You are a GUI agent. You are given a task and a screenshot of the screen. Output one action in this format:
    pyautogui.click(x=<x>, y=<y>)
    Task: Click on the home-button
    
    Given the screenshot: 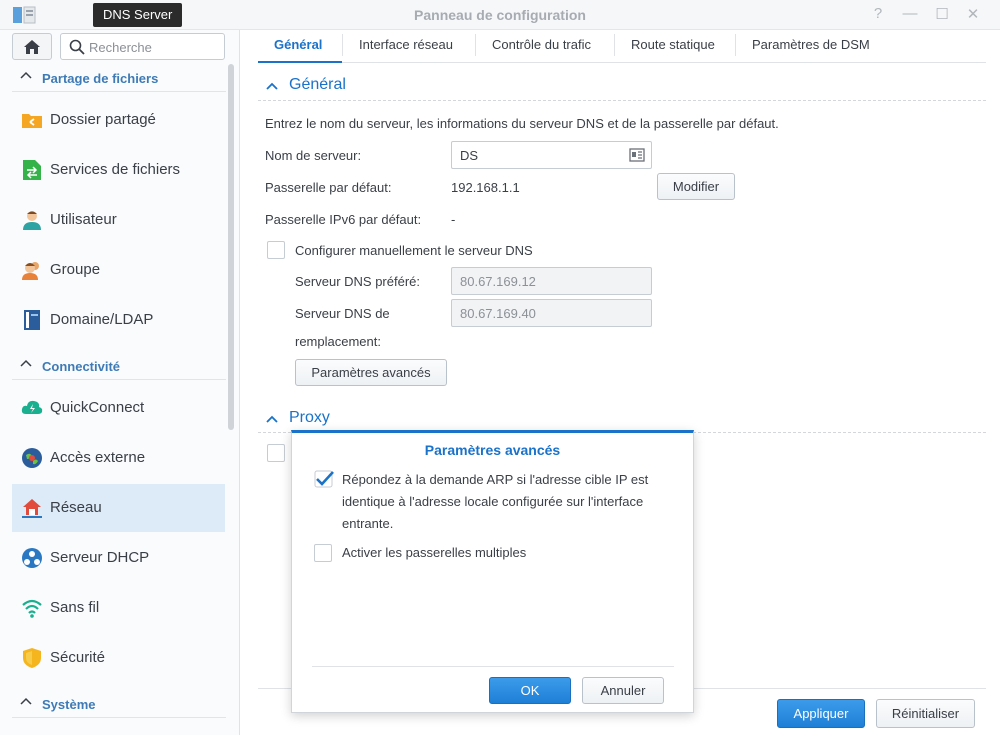 What is the action you would take?
    pyautogui.click(x=32, y=46)
    